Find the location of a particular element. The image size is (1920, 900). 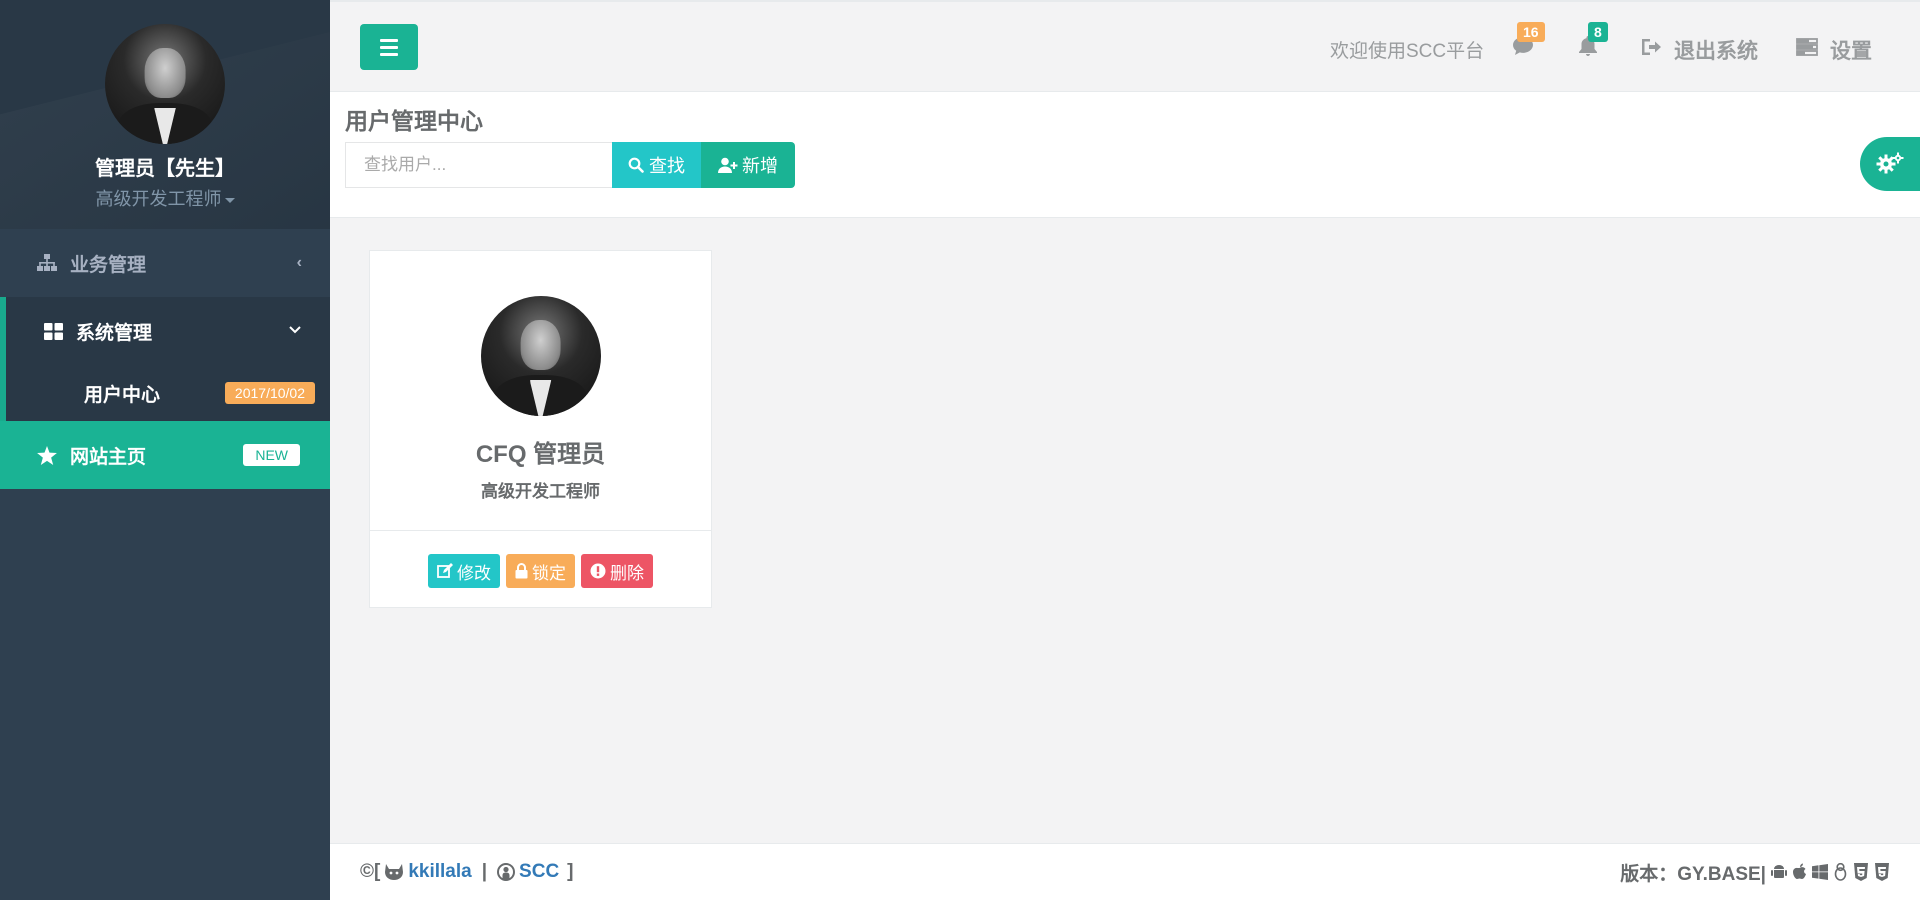

gears-icon is located at coordinates (1890, 164).